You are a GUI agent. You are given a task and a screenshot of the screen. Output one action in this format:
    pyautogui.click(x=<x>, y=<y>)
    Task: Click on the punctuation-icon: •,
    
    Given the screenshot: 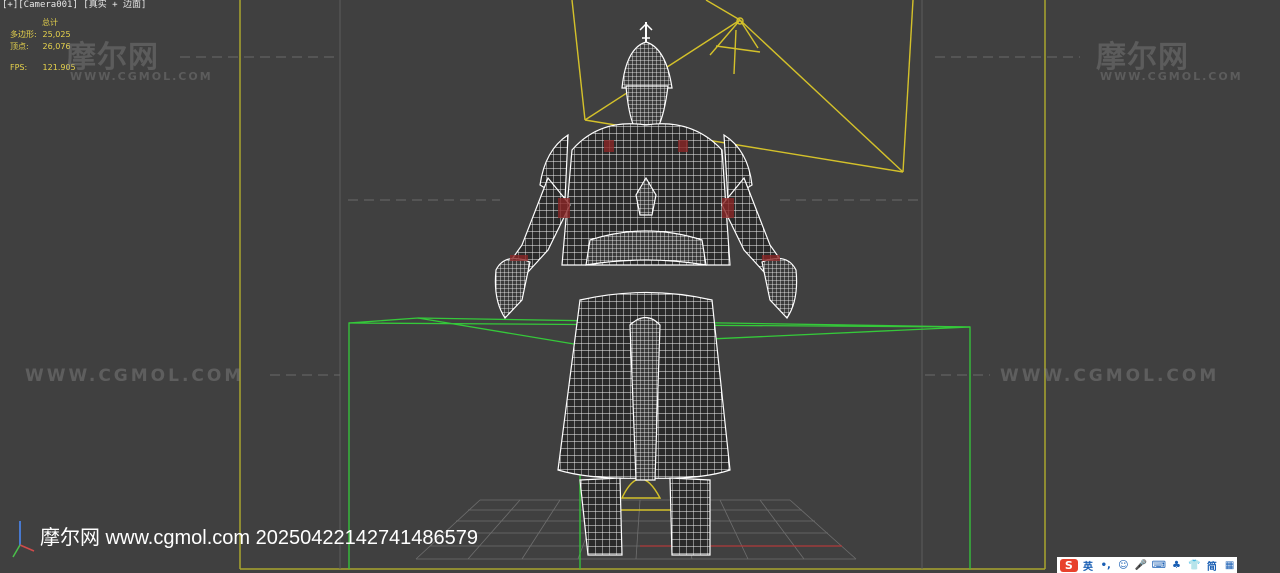 What is the action you would take?
    pyautogui.click(x=1105, y=565)
    